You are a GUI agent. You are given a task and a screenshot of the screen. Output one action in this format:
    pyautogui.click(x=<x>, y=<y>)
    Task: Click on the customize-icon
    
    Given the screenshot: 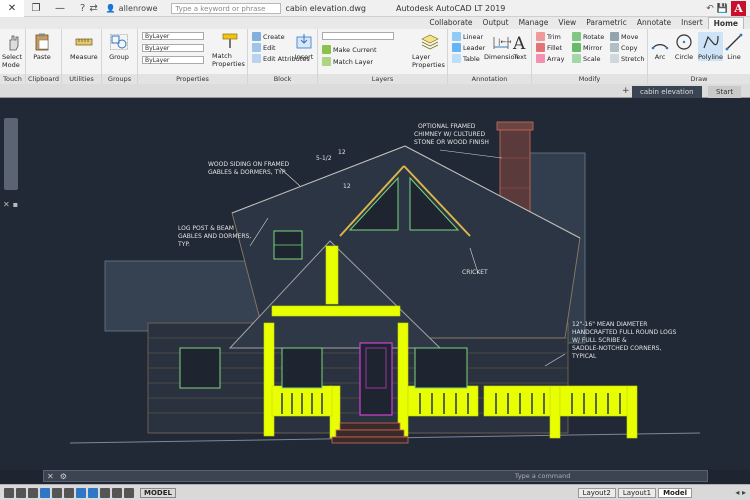 What is the action you would take?
    pyautogui.click(x=9, y=492)
    